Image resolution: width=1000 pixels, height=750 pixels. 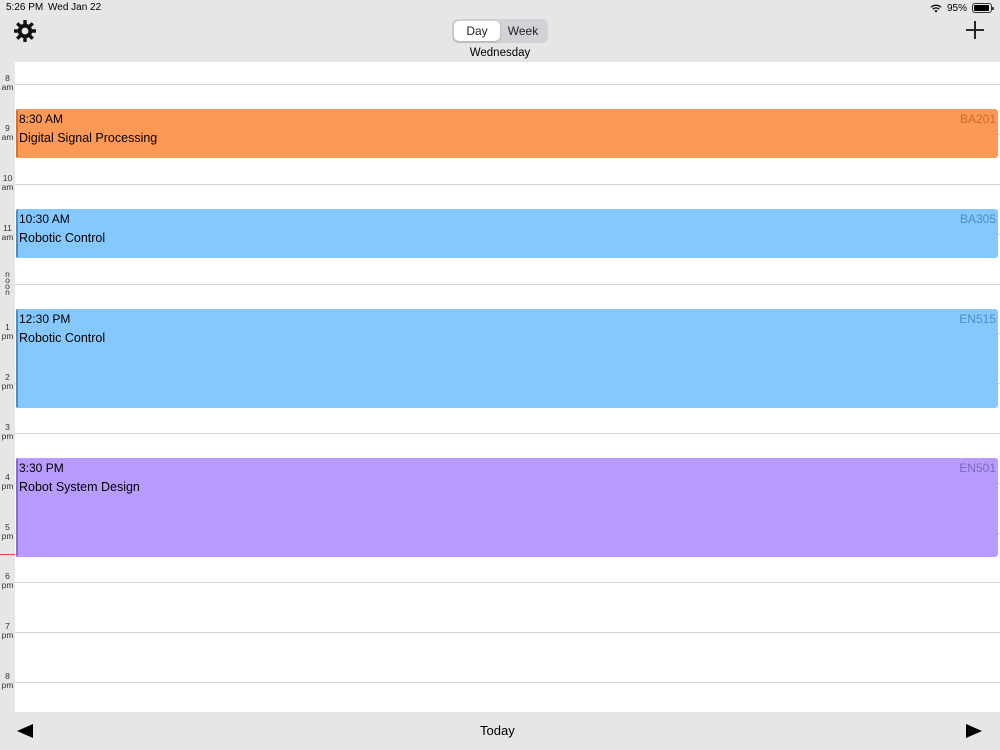 I want to click on add-event-plus-icon, so click(x=975, y=30).